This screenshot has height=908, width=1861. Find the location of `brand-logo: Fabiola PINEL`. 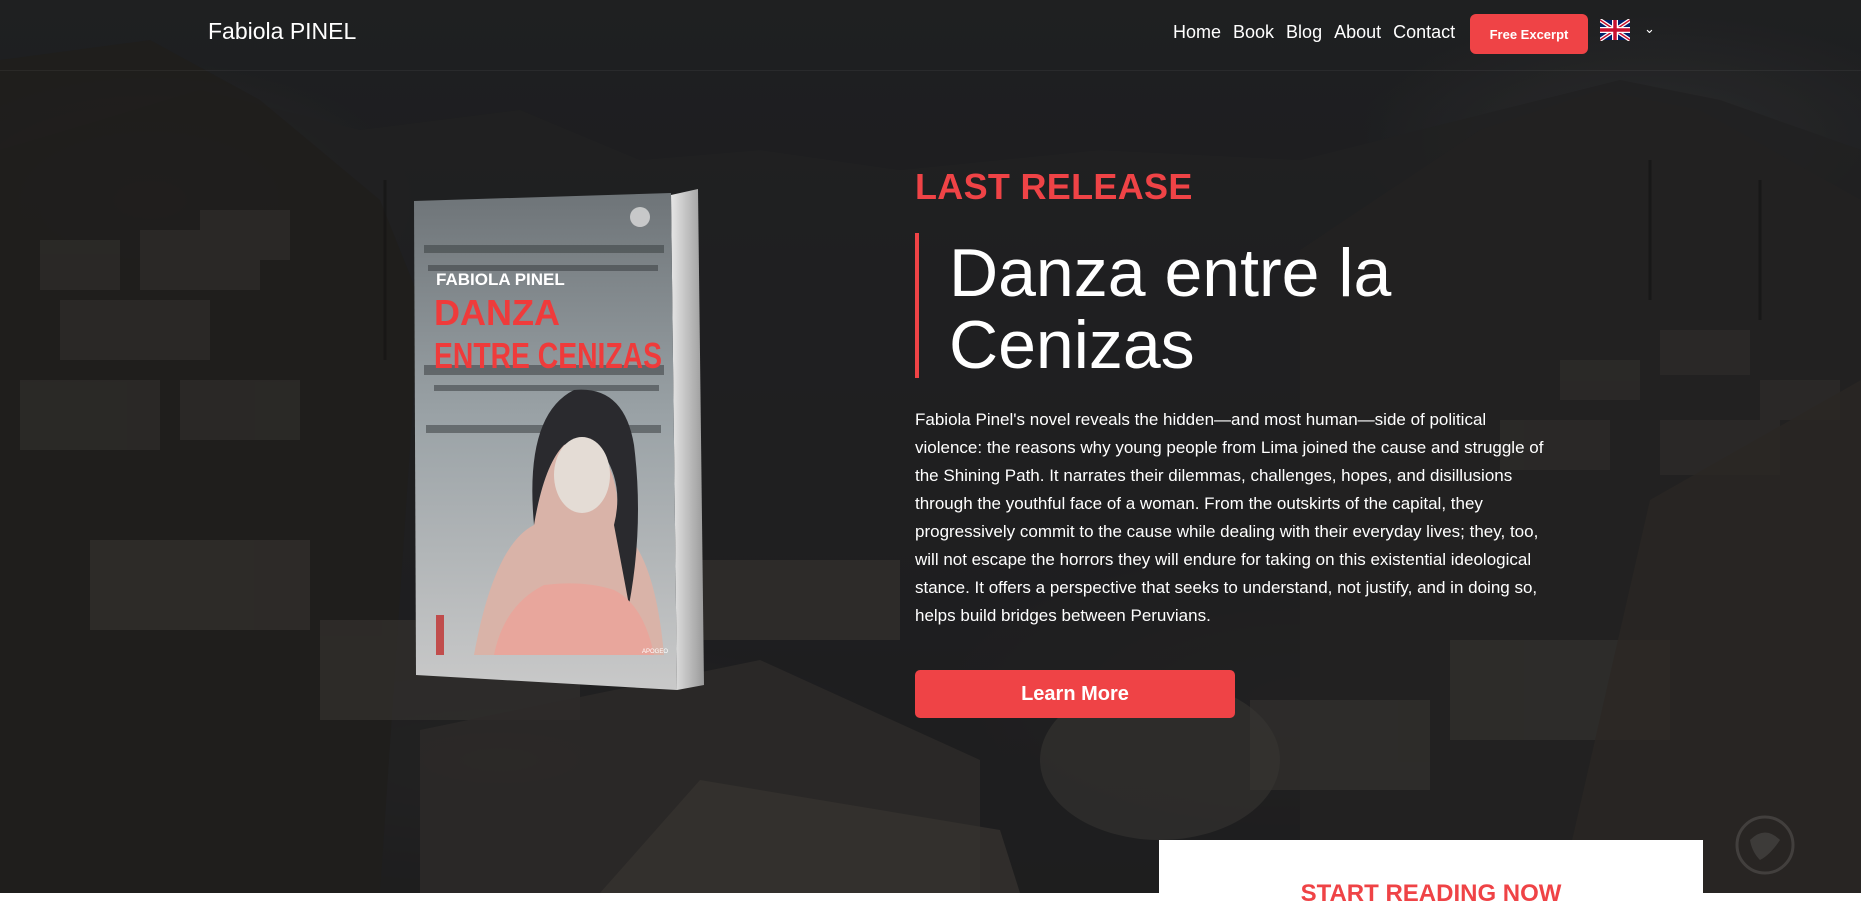

brand-logo: Fabiola PINEL is located at coordinates (282, 31).